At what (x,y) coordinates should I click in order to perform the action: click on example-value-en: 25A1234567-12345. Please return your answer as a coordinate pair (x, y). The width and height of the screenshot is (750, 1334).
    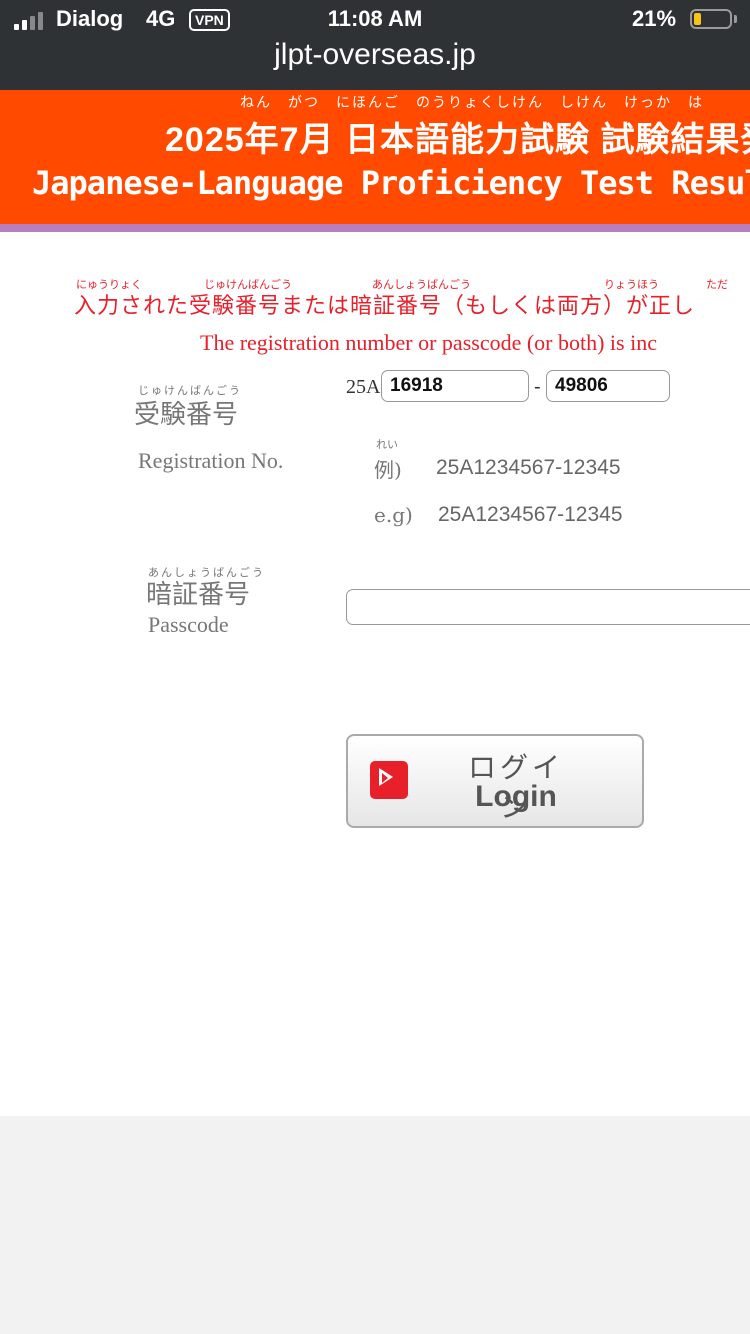
    Looking at the image, I should click on (530, 514).